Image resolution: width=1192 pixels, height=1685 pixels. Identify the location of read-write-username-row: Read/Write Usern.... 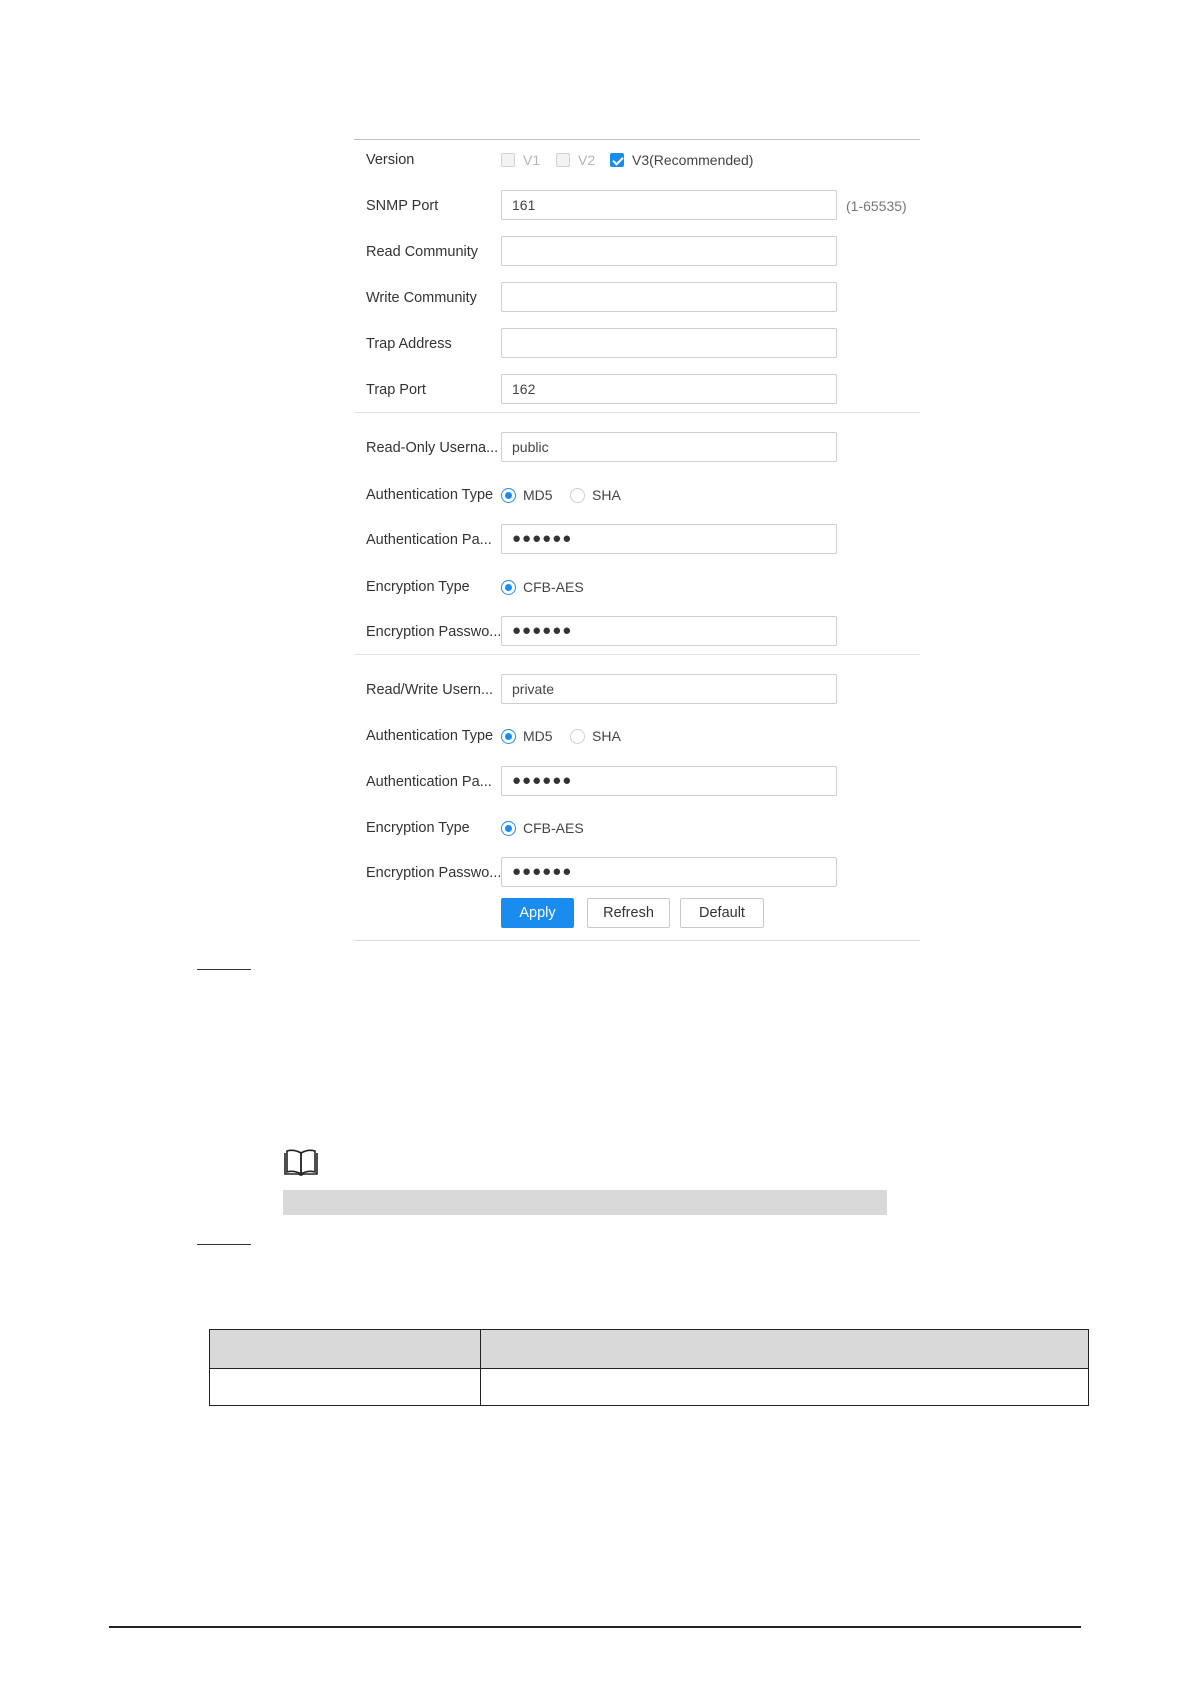
(637, 690).